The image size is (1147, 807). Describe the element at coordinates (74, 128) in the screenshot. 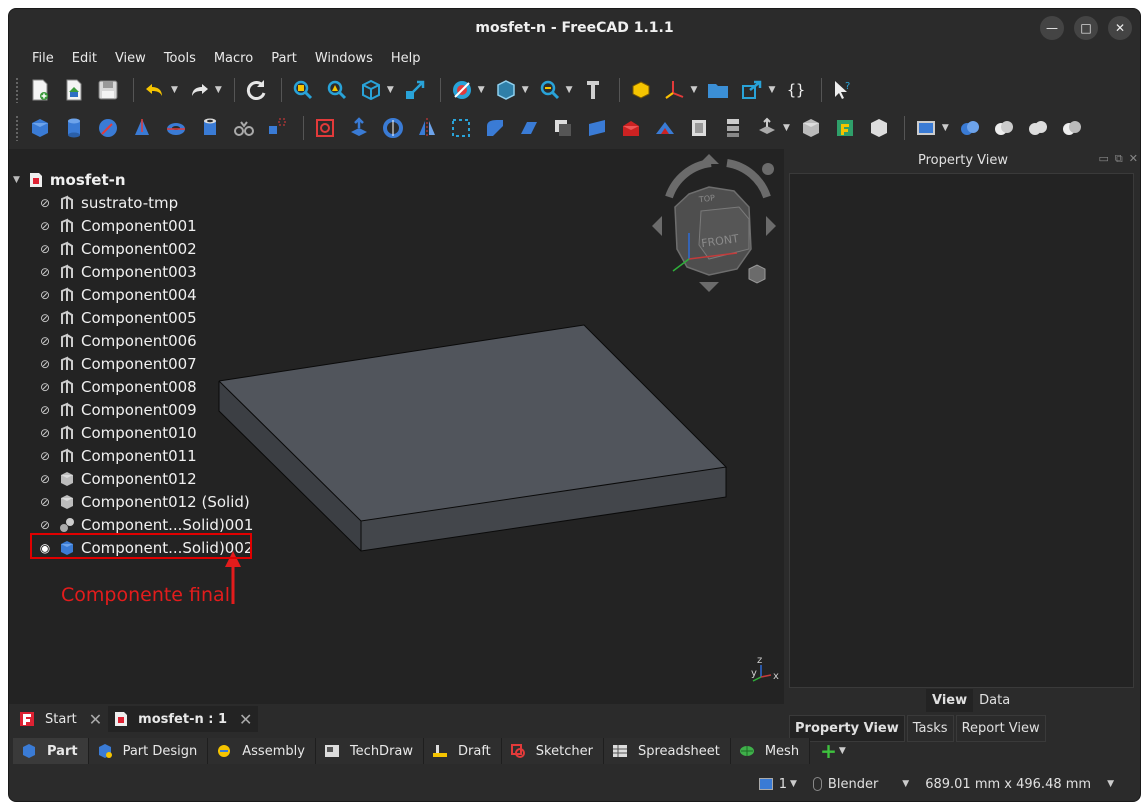

I see `cylinder-icon` at that location.